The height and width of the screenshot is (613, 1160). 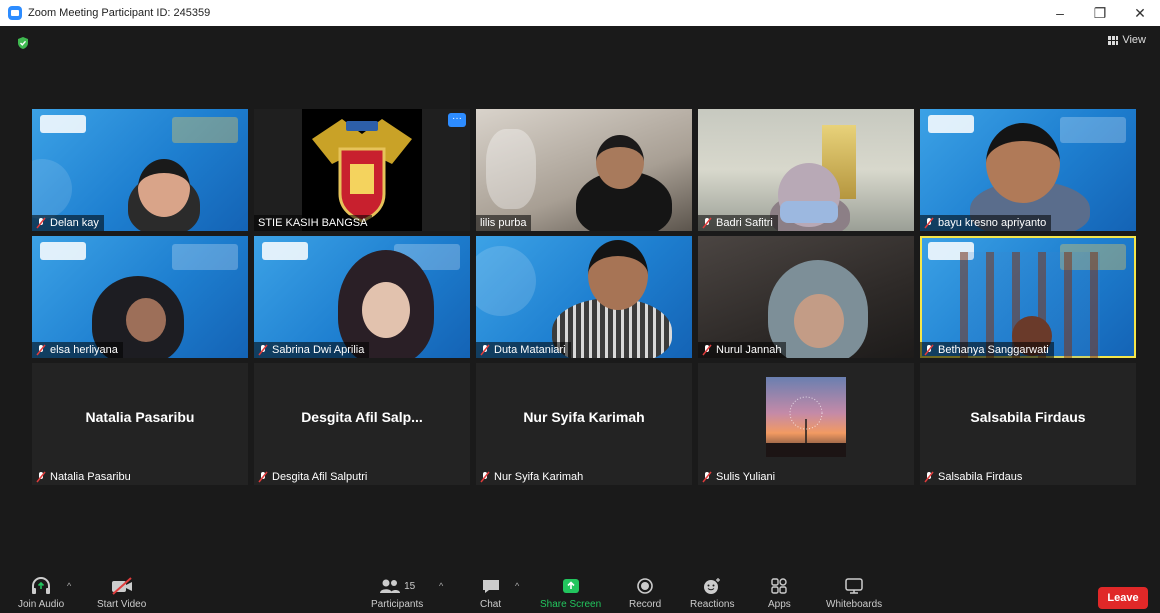 I want to click on tile-more-button: ···, so click(x=457, y=120).